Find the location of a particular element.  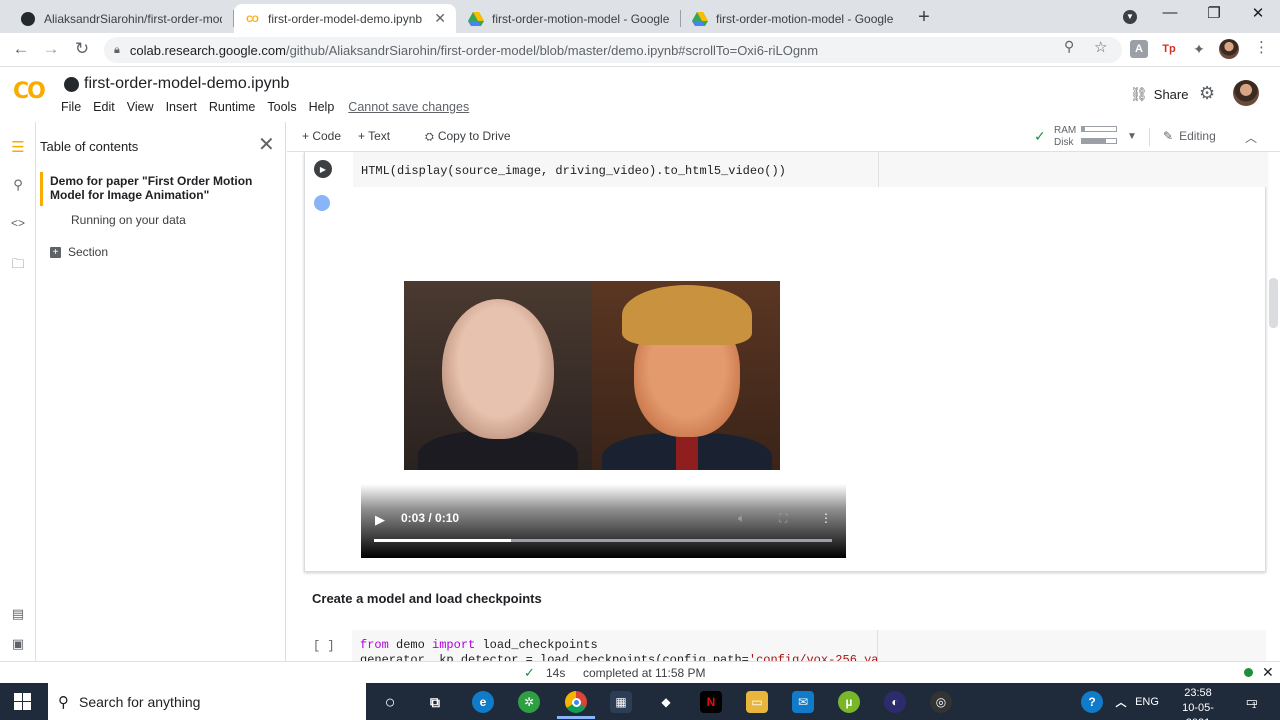

notebook-title: first-order-model-demo.ipynb is located at coordinates (176, 84).